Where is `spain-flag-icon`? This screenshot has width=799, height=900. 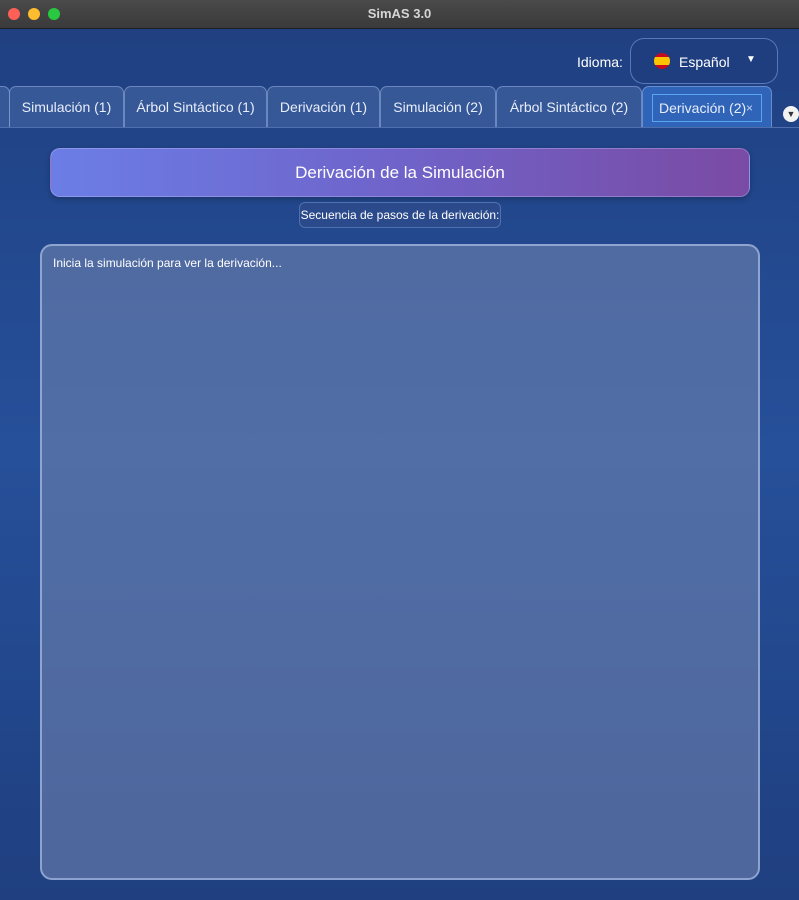 spain-flag-icon is located at coordinates (662, 61).